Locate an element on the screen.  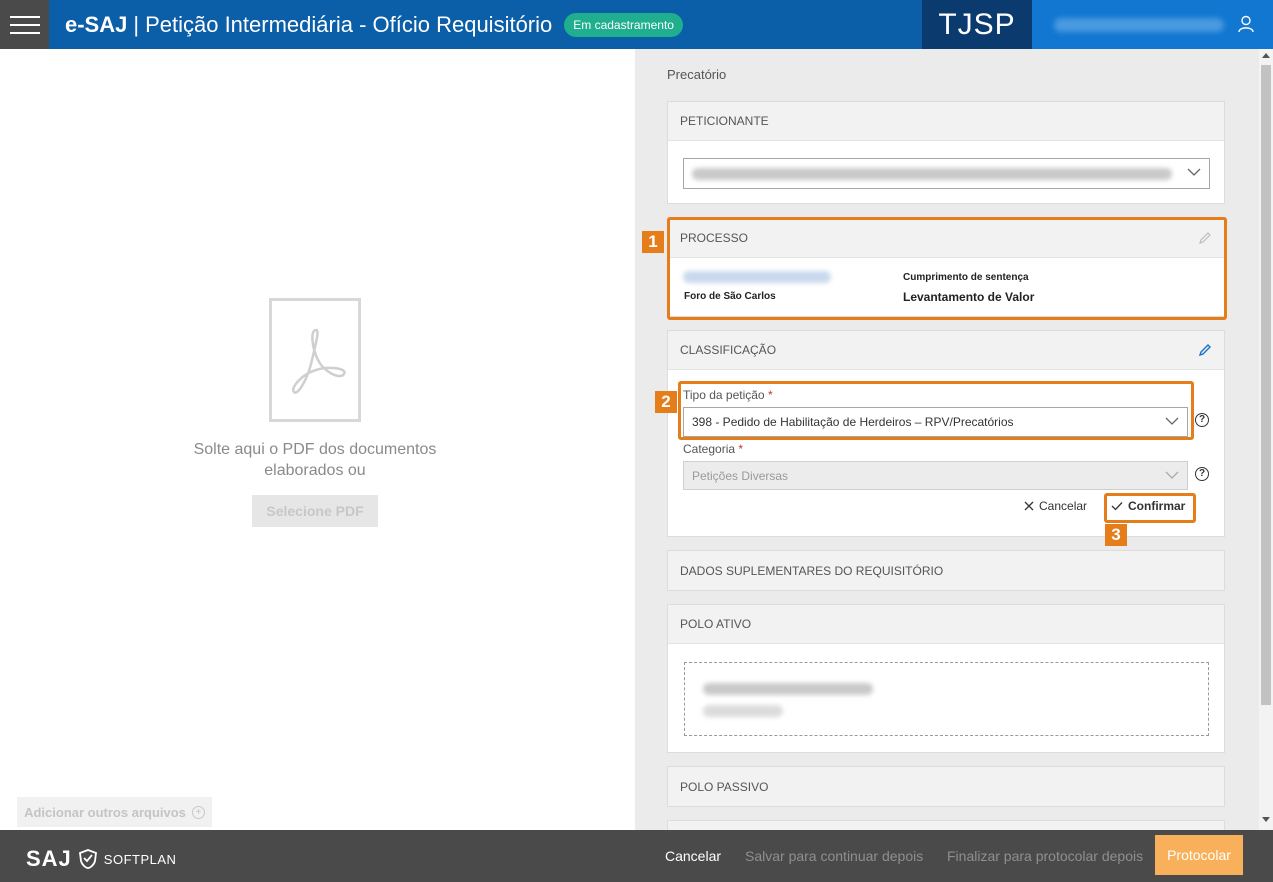
user-icon is located at coordinates (1246, 24).